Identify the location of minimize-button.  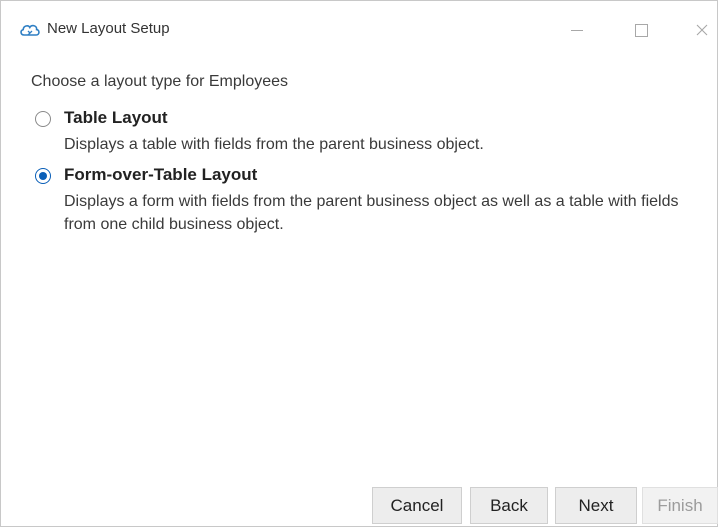
(577, 30).